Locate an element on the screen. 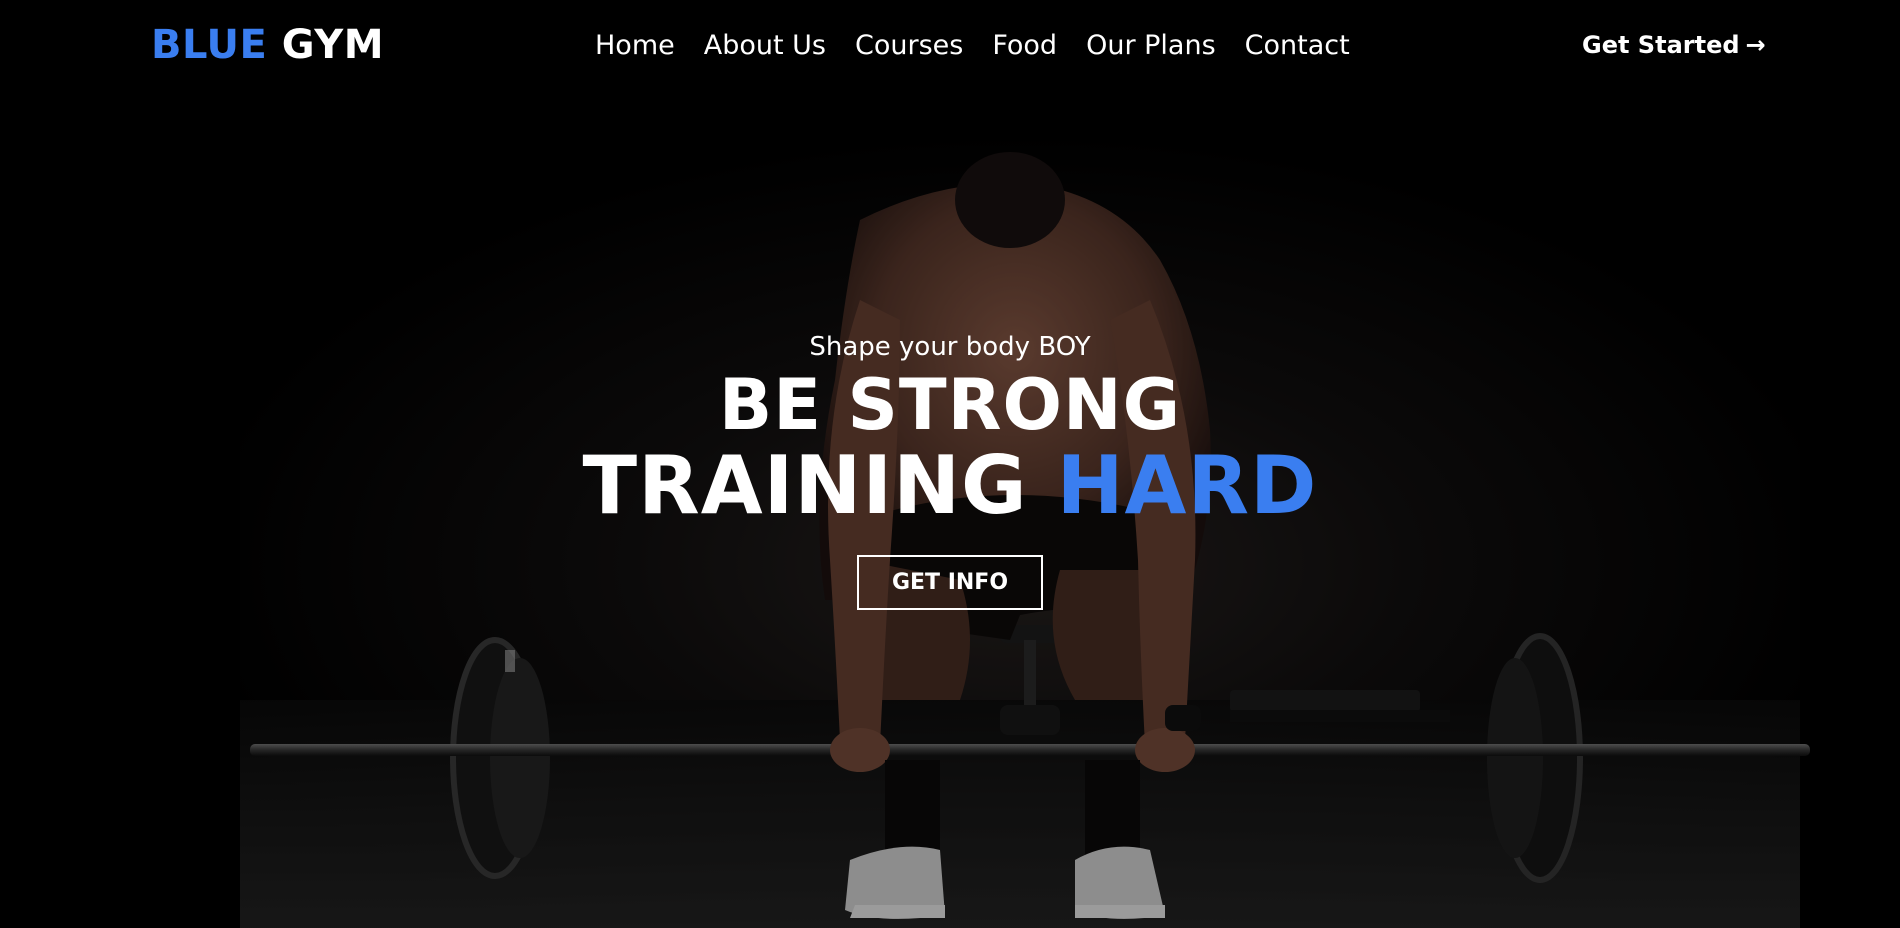  hero-title-hard: HARD is located at coordinates (1187, 485).